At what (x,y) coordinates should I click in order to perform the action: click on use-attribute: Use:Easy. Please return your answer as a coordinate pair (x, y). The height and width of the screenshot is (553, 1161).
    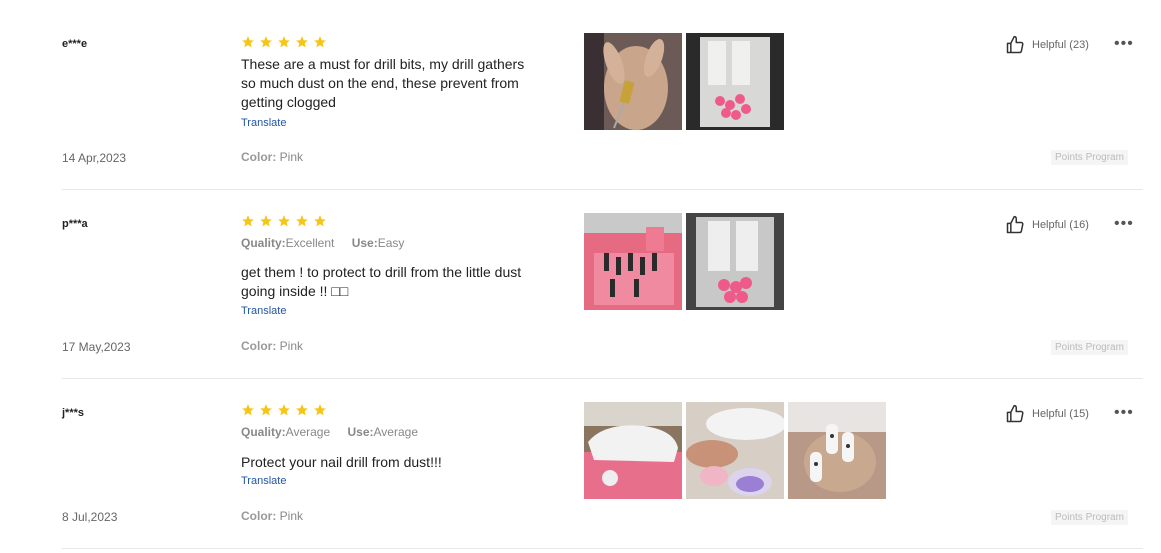
    Looking at the image, I should click on (378, 243).